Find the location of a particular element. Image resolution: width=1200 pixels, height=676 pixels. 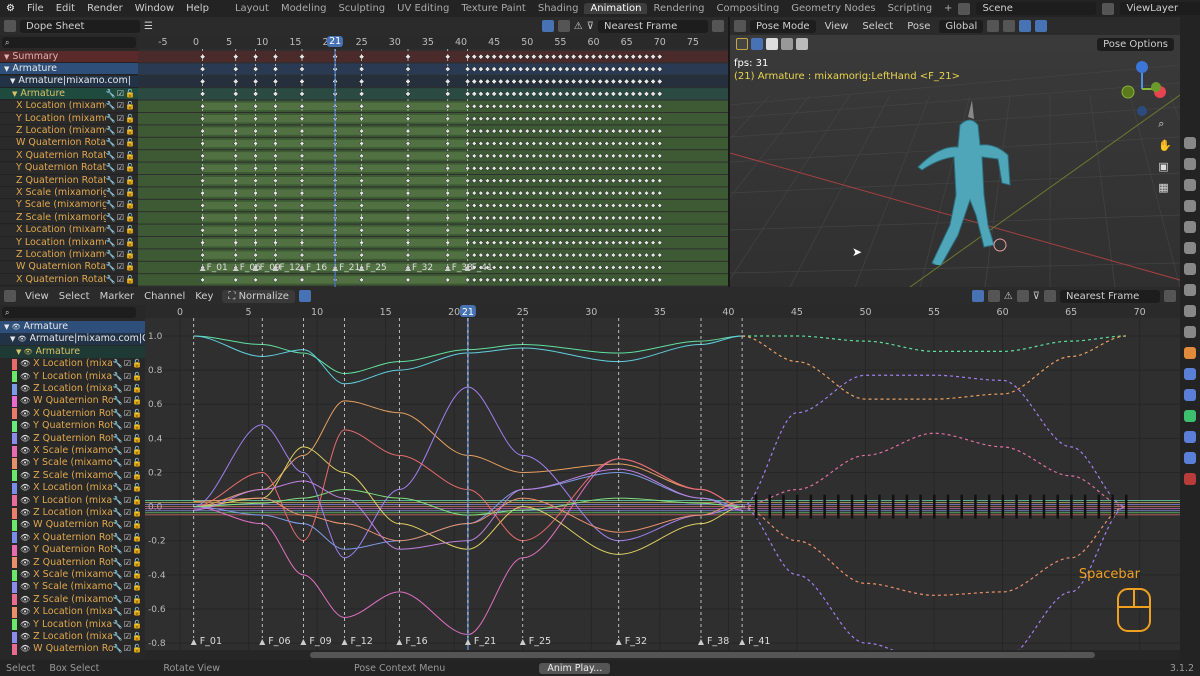

dopesheet-mode-selector: Dope Sheet is located at coordinates (80, 26).